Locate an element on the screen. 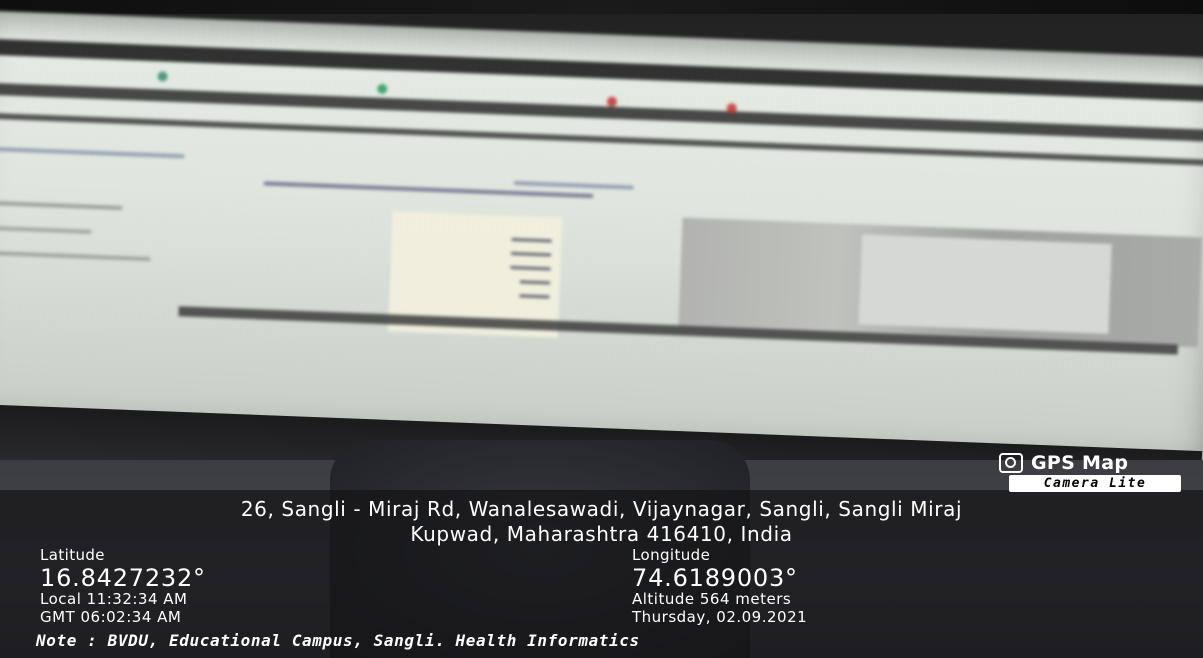 This screenshot has width=1203, height=658. longitude-value: 74.6189003° is located at coordinates (715, 578).